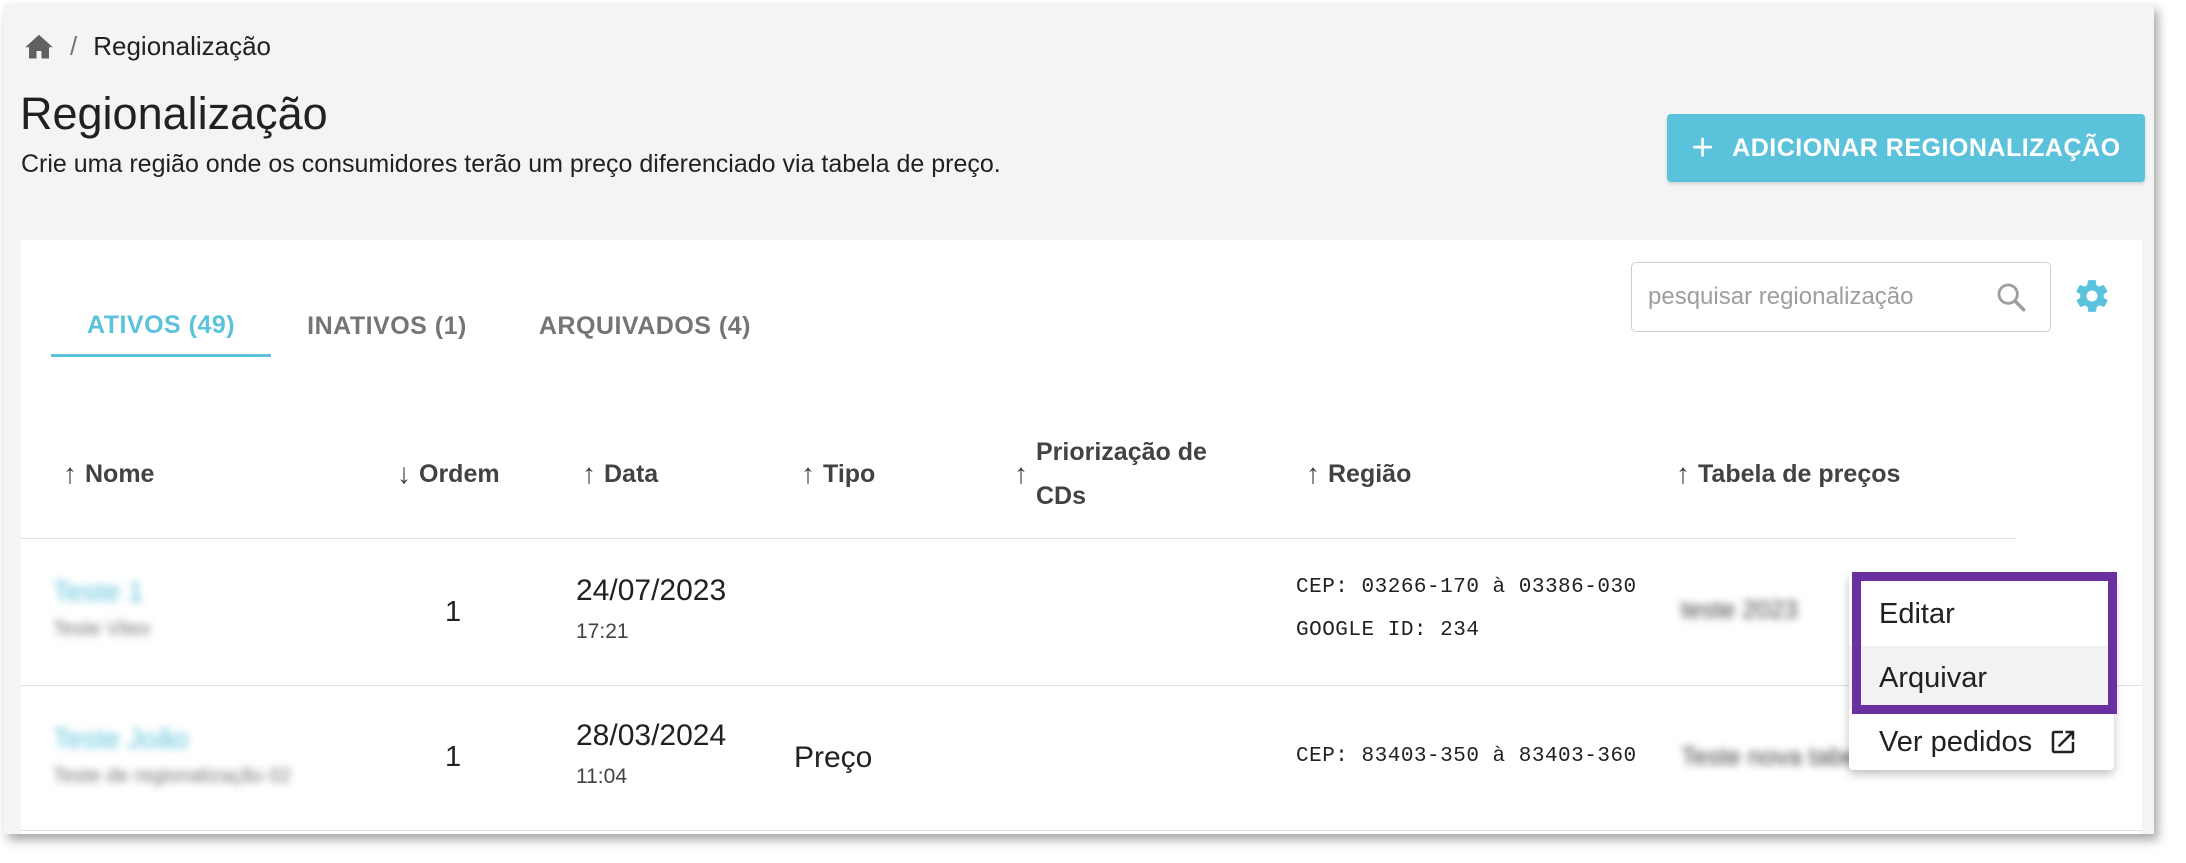 This screenshot has width=2186, height=863. I want to click on row-price-table: Teste nova tabela, so click(1779, 757).